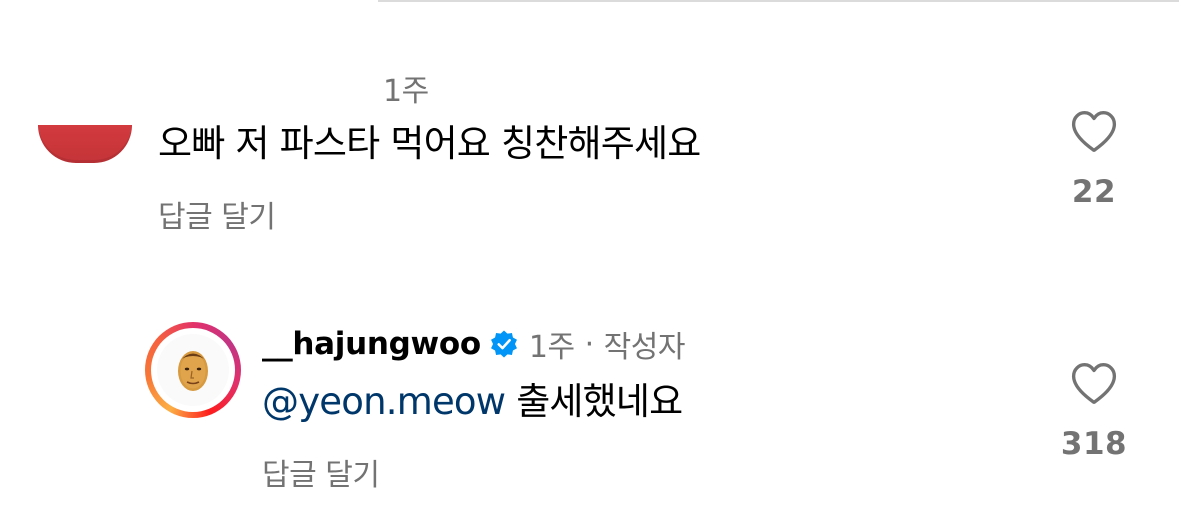 This screenshot has height=518, width=1179. What do you see at coordinates (599, 401) in the screenshot?
I see `comment-body: 출세했네요` at bounding box center [599, 401].